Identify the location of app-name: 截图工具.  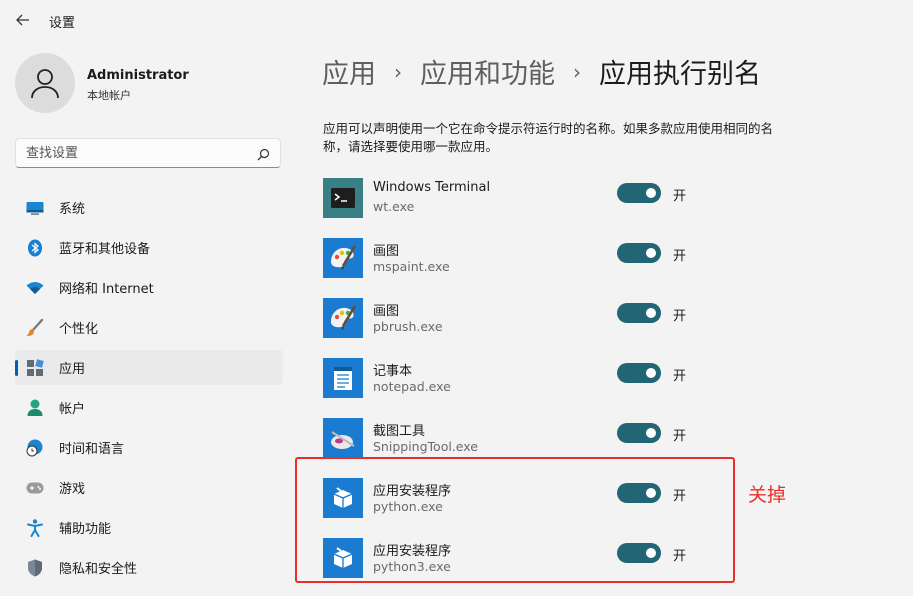
(399, 431).